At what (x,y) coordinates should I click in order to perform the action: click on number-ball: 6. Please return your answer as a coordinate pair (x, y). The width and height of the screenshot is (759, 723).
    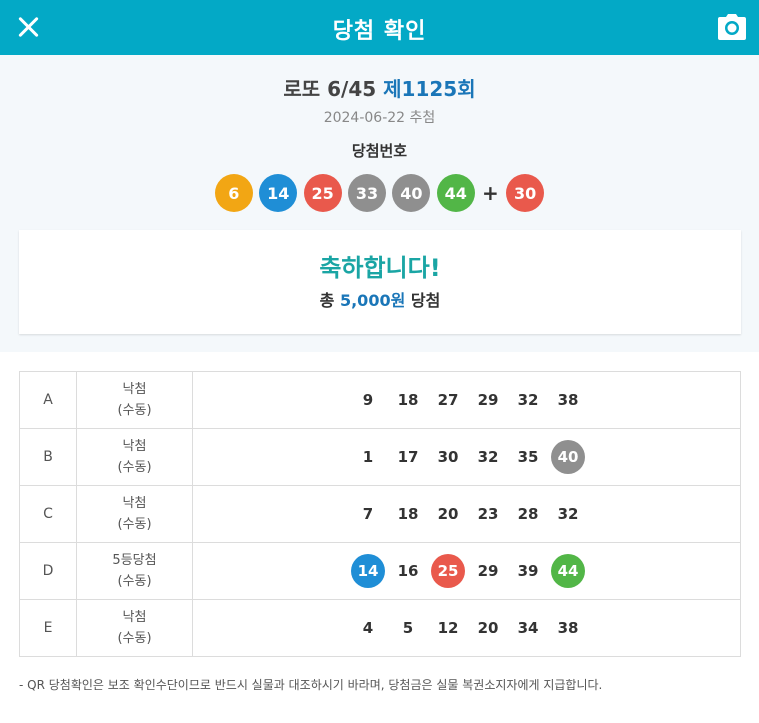
    Looking at the image, I should click on (233, 193).